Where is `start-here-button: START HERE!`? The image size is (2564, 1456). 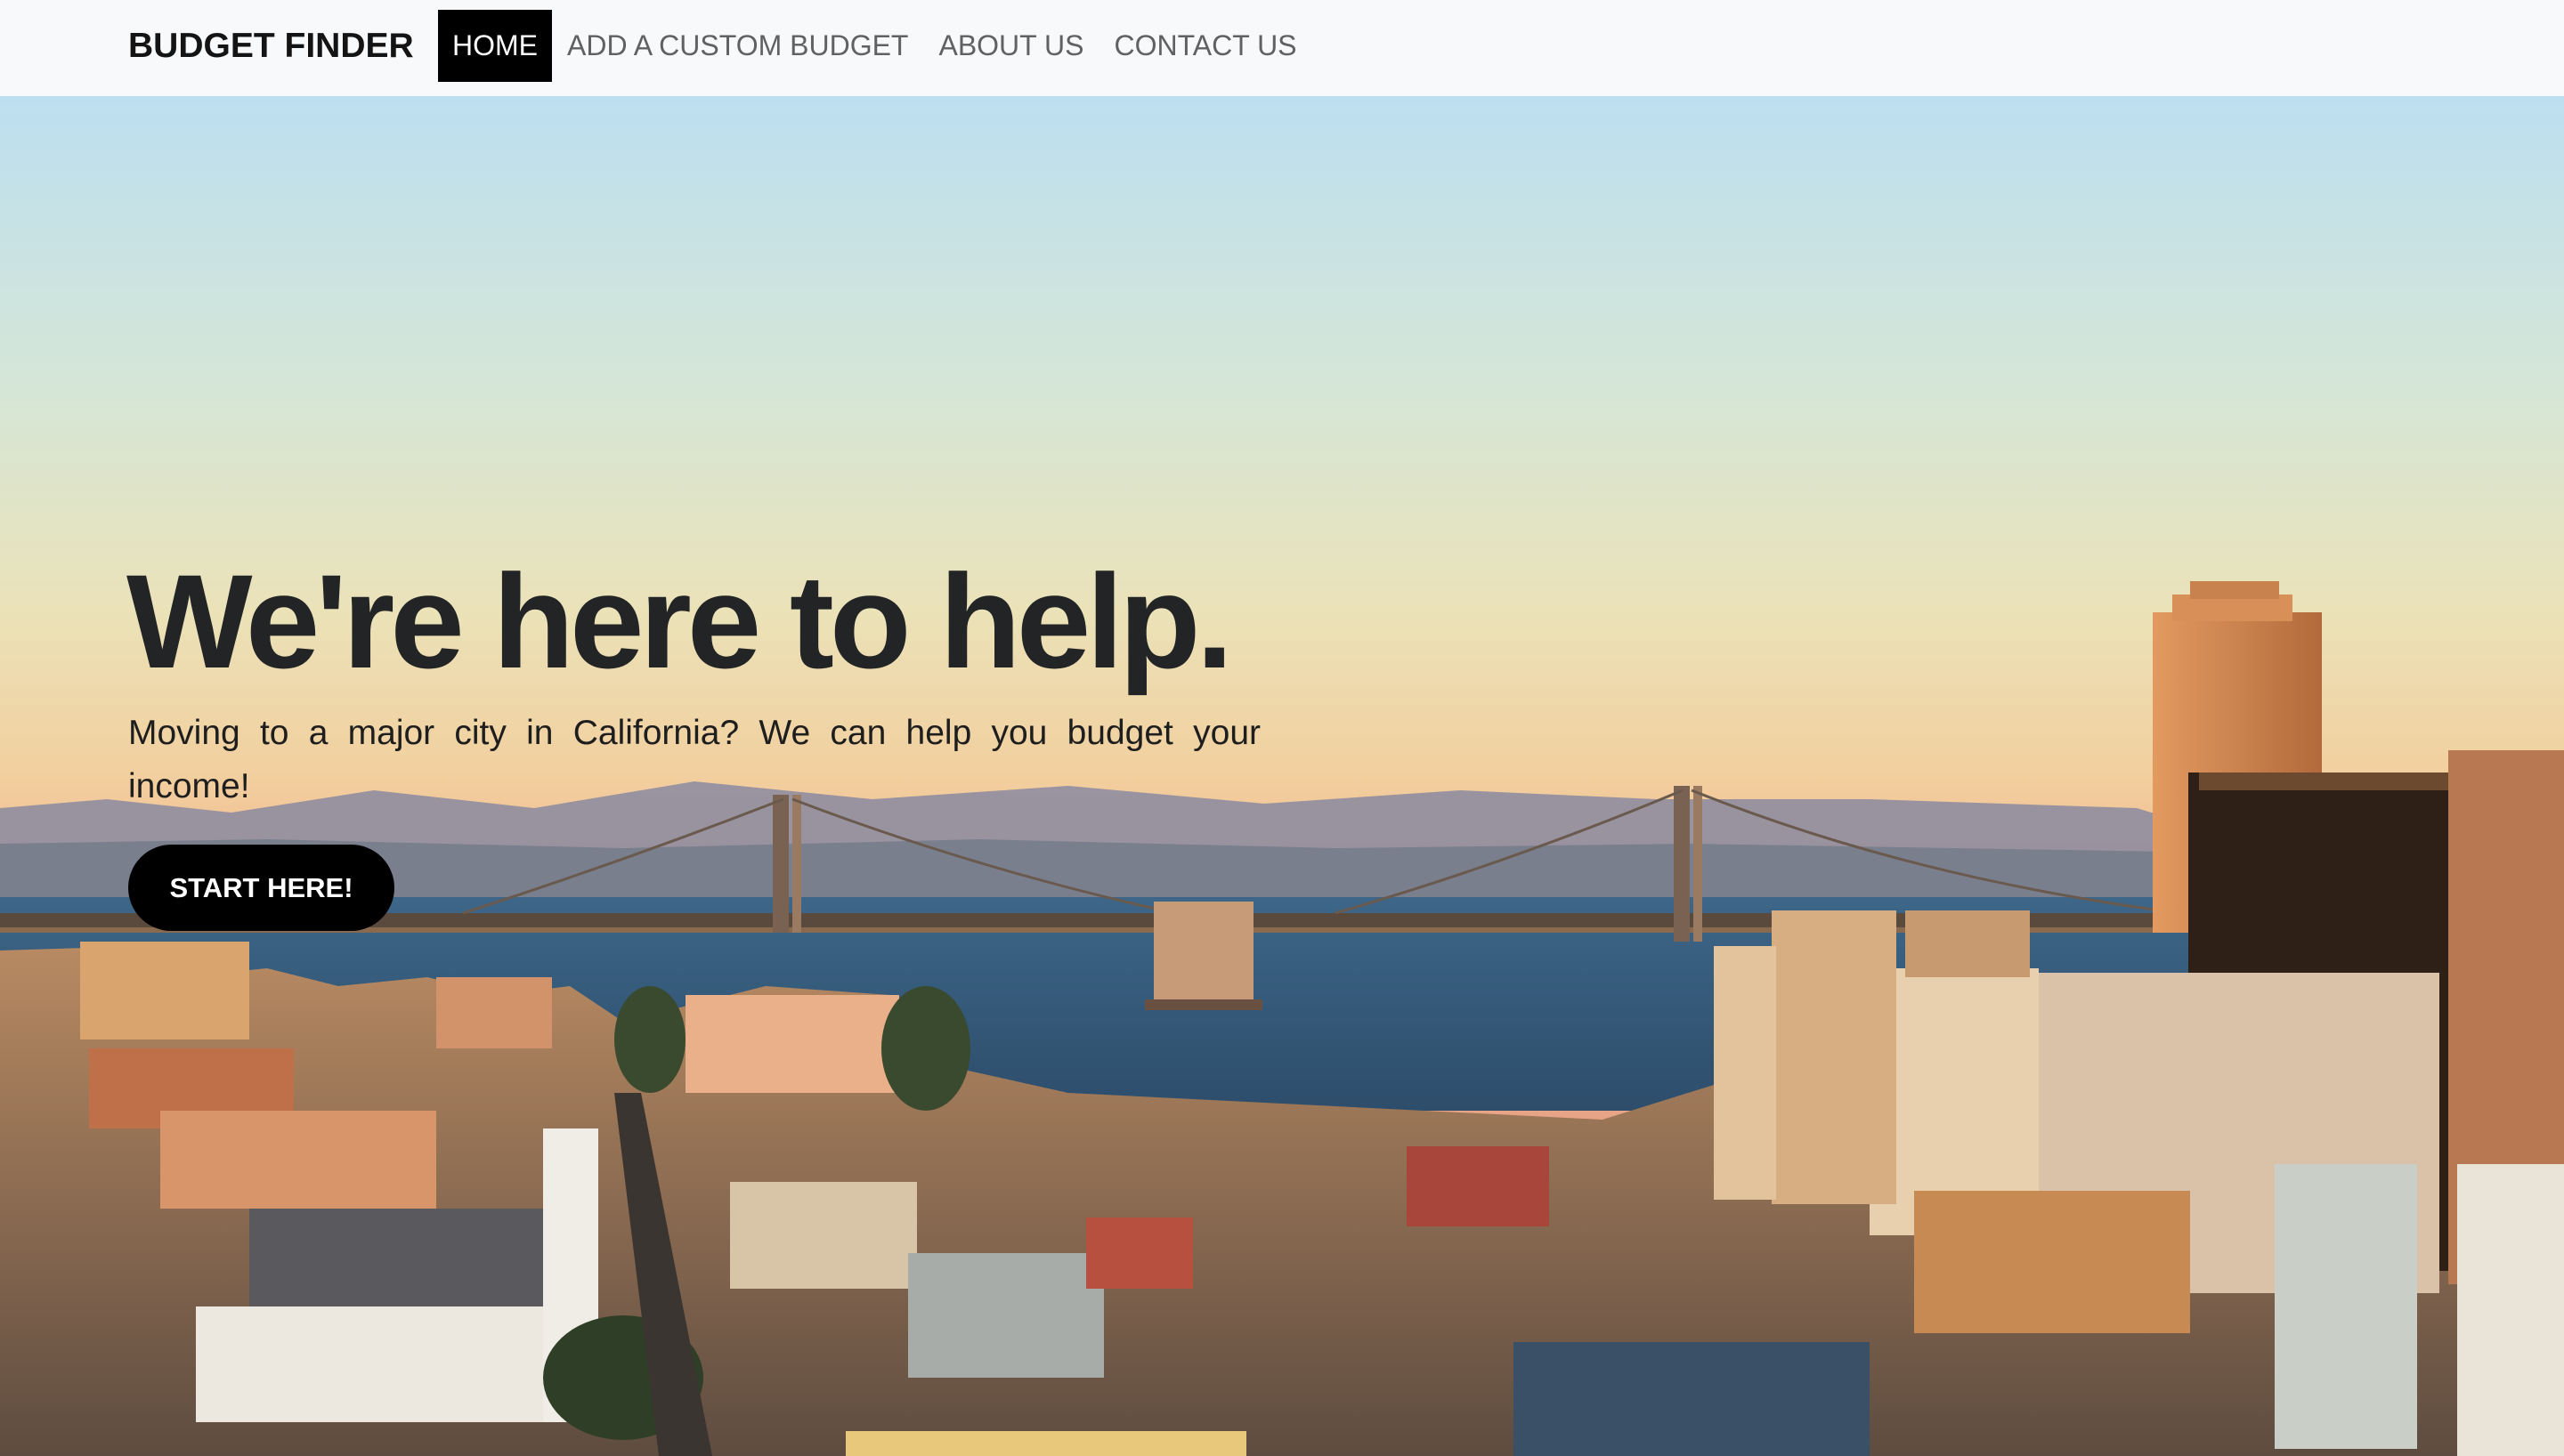 start-here-button: START HERE! is located at coordinates (261, 888).